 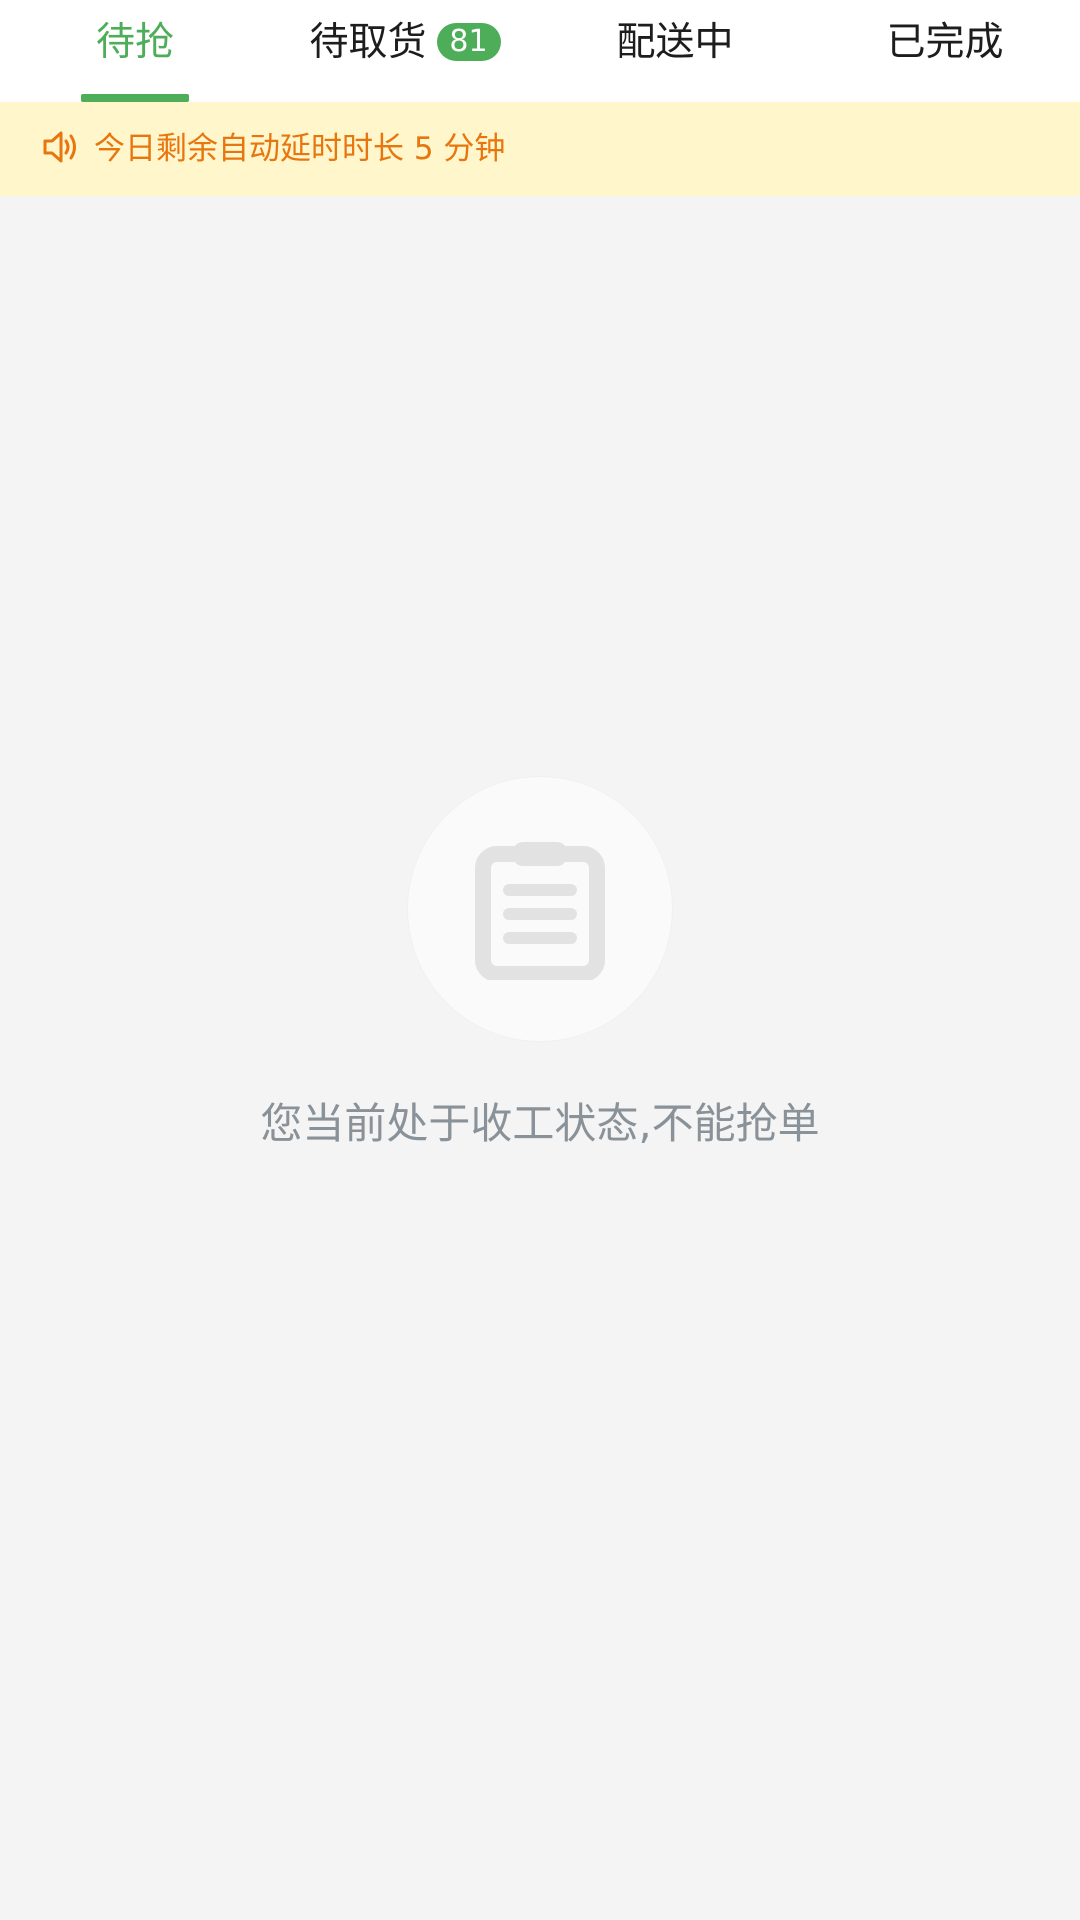 What do you see at coordinates (540, 51) in the screenshot?
I see `order-tab-bar: 待抢 待取货 81 配送中 已完成` at bounding box center [540, 51].